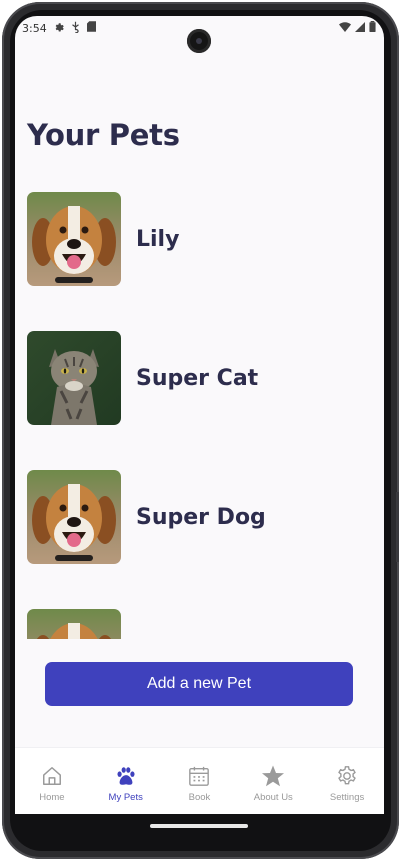 The image size is (401, 861). What do you see at coordinates (273, 776) in the screenshot?
I see `star-icon` at bounding box center [273, 776].